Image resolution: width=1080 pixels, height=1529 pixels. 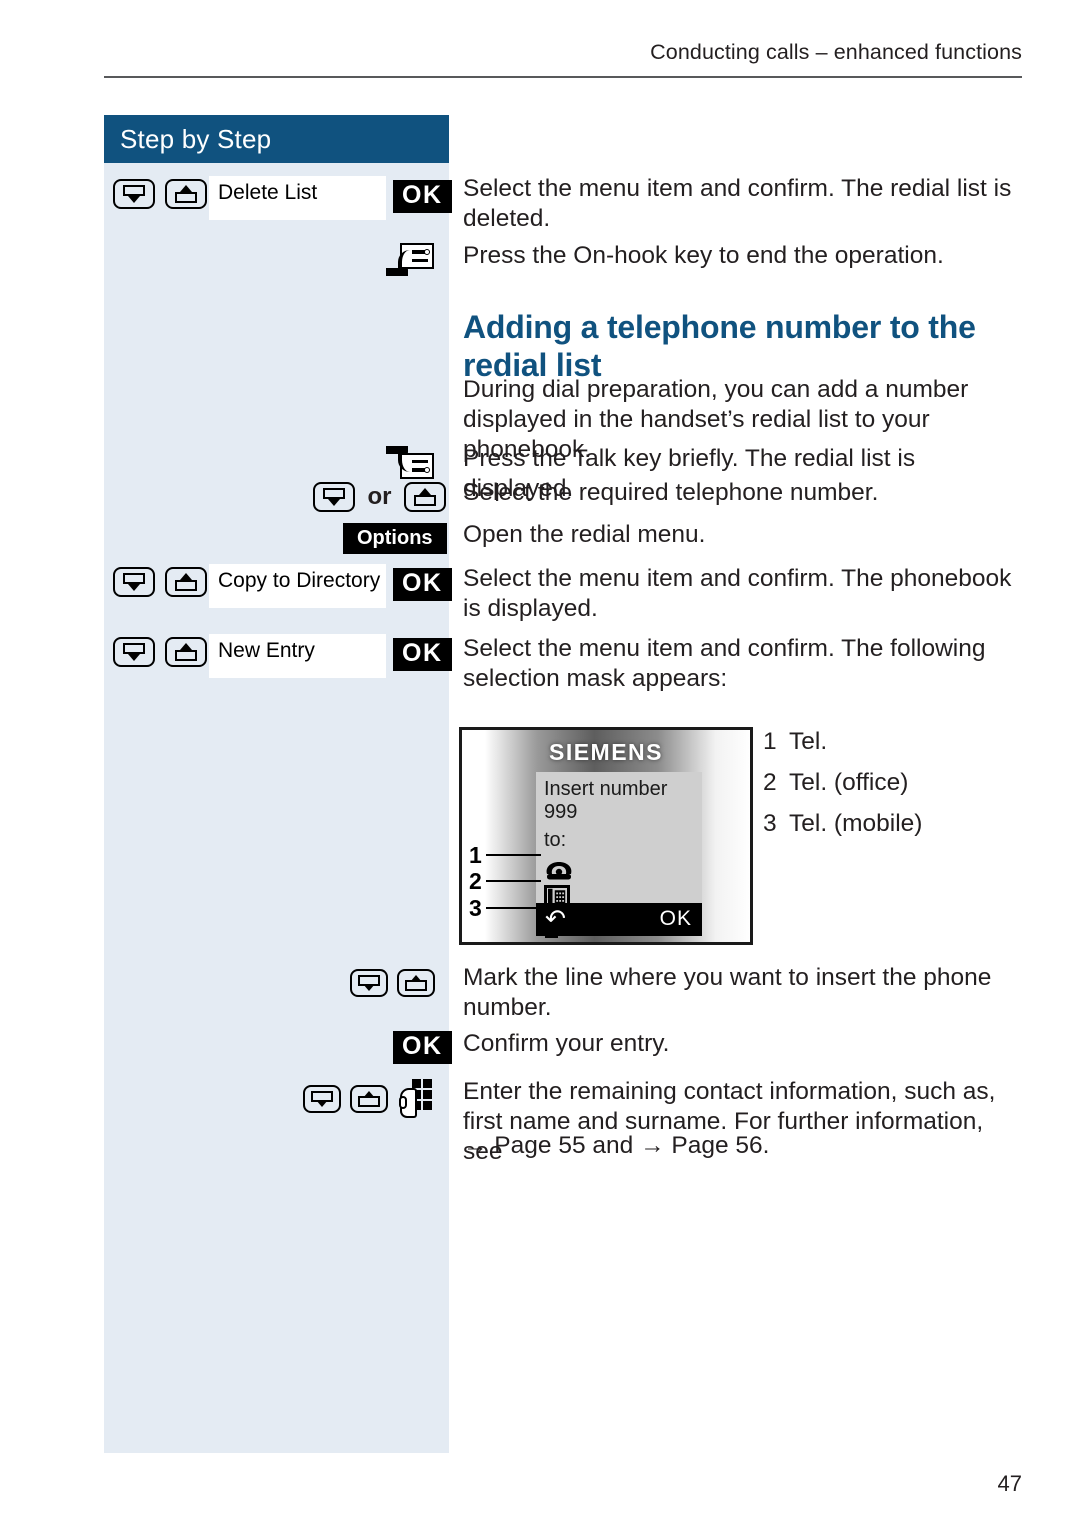 I want to click on menu-field-label: Copy to Directory, so click(x=299, y=580).